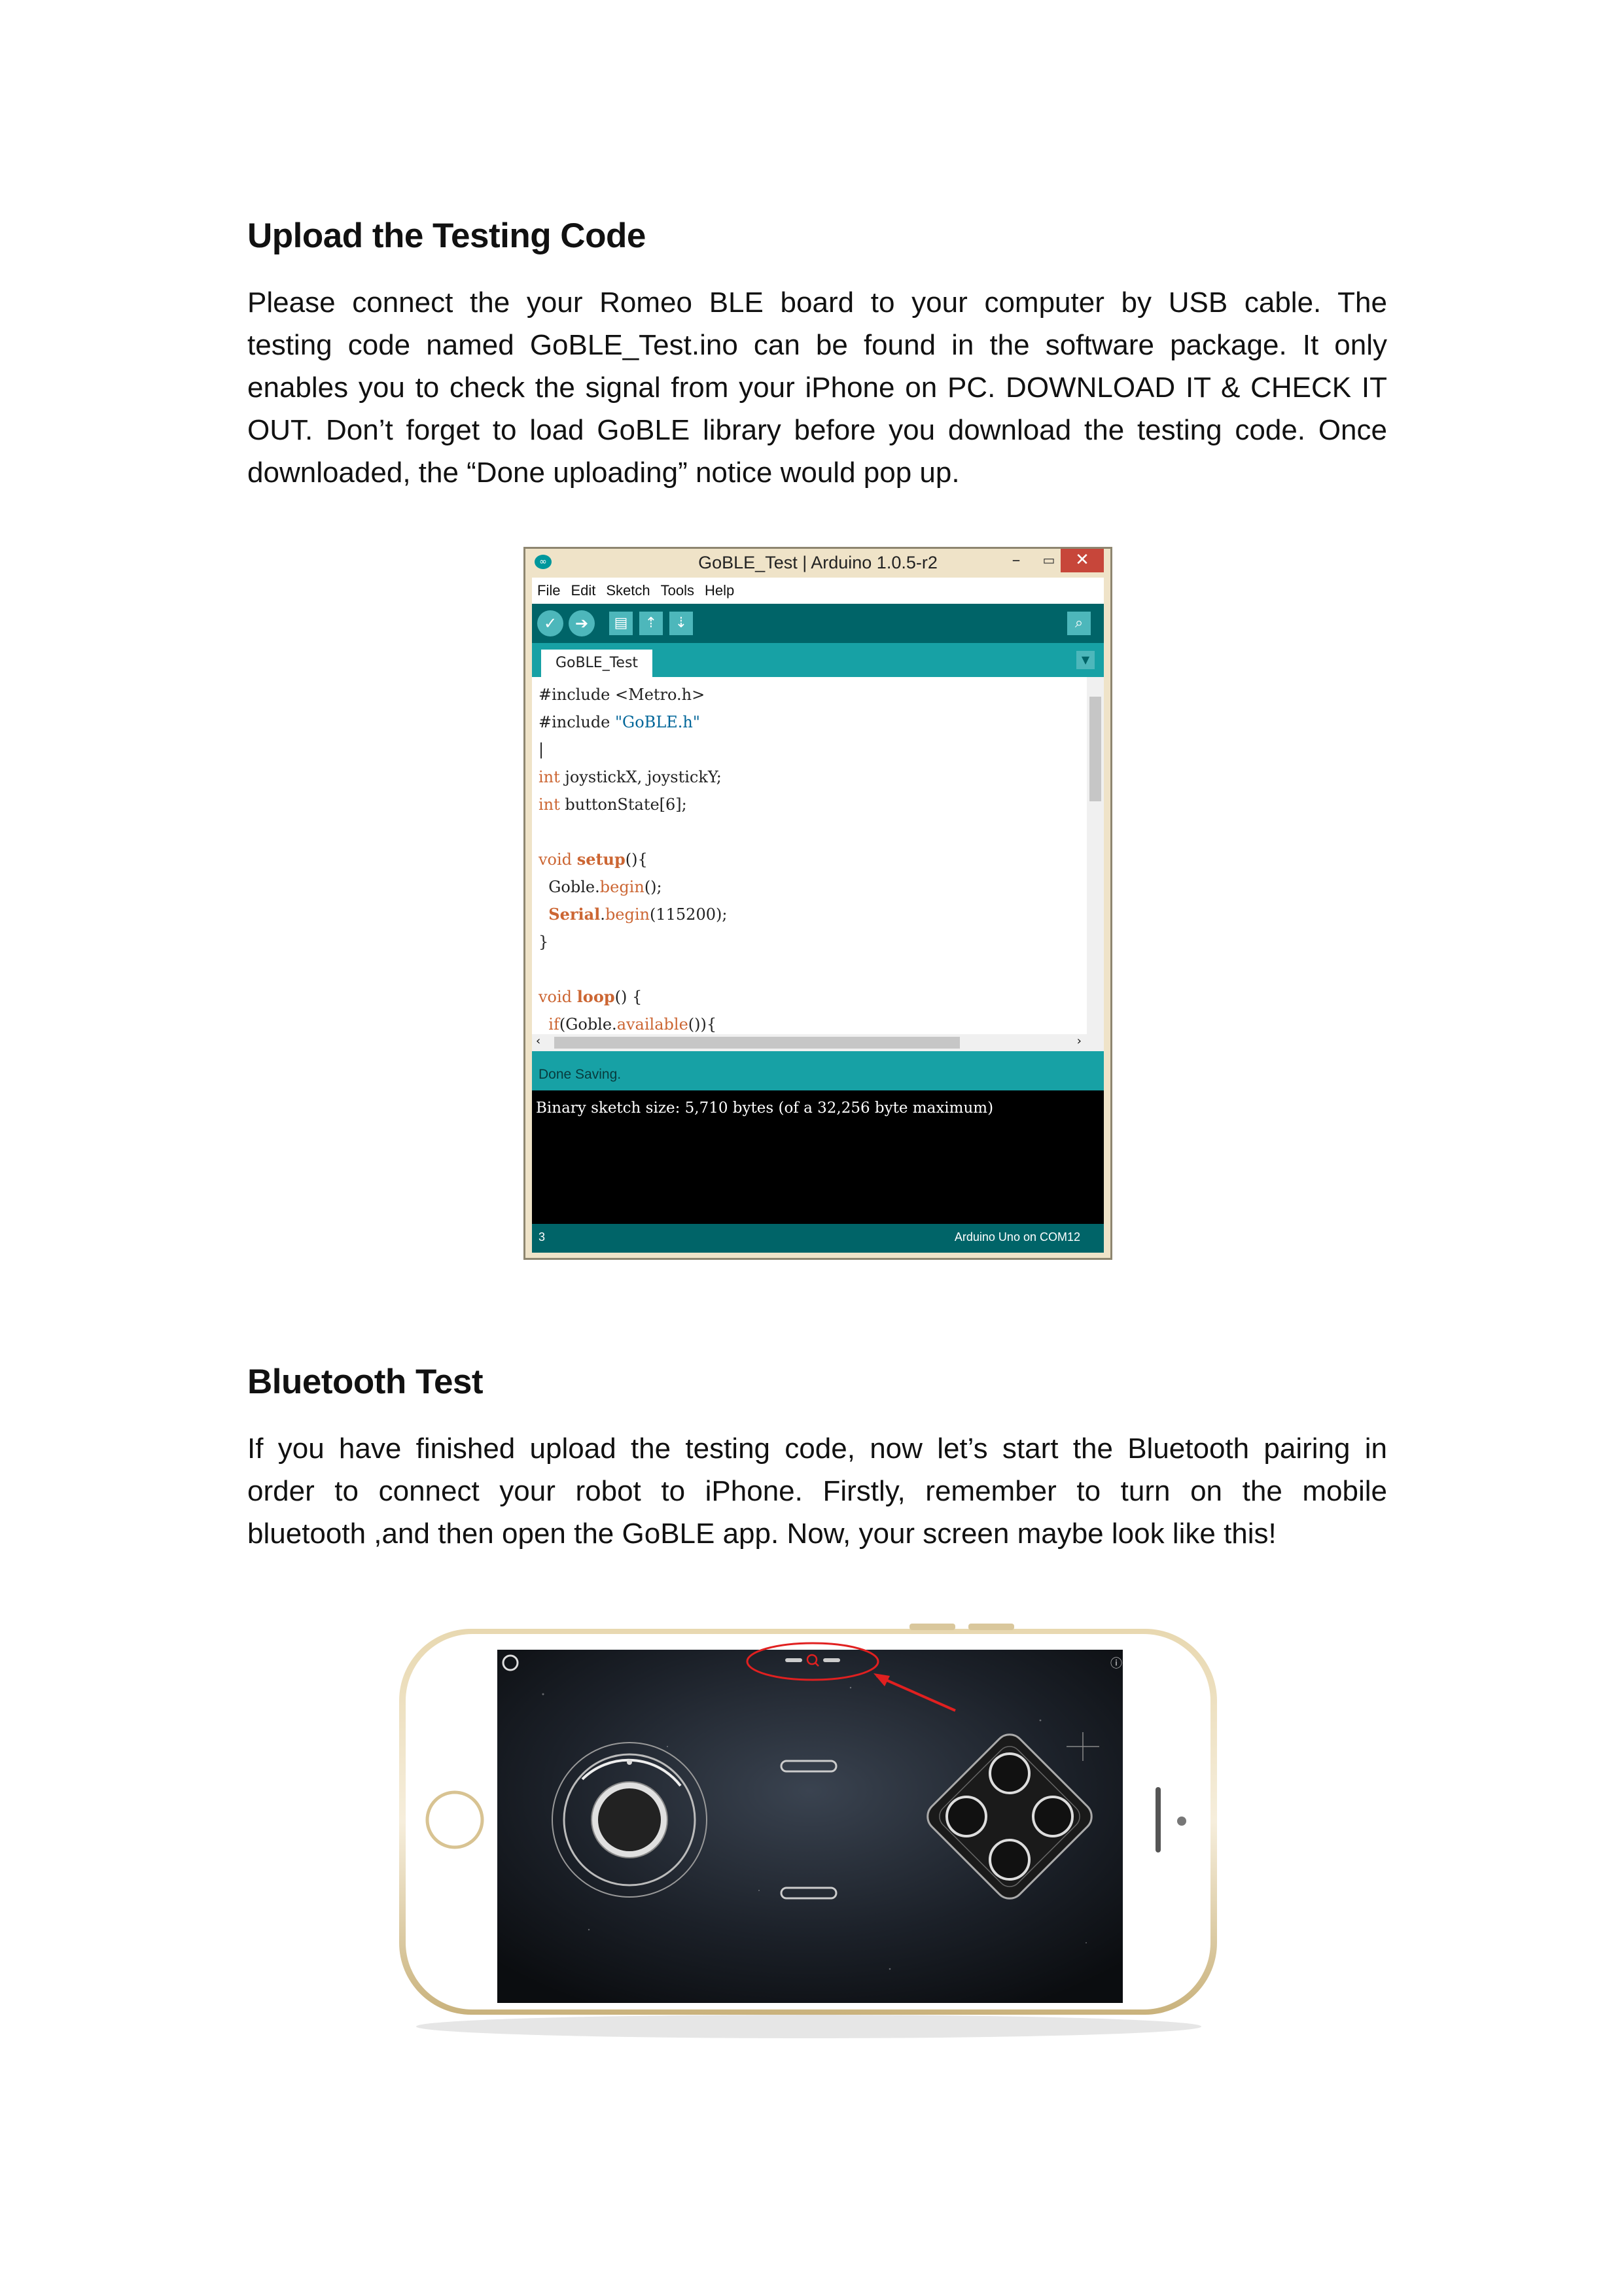 The height and width of the screenshot is (2296, 1624). I want to click on status-text: Done Saving., so click(580, 1074).